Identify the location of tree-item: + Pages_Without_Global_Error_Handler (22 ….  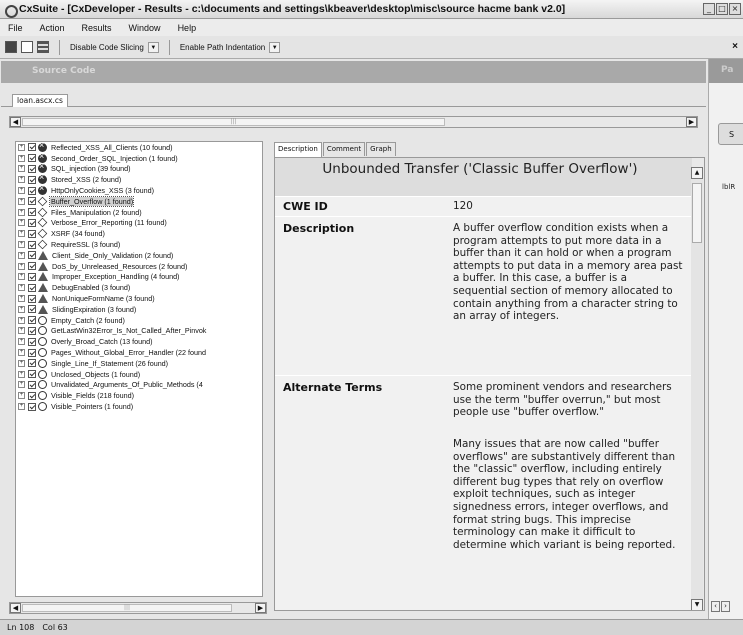
(139, 352).